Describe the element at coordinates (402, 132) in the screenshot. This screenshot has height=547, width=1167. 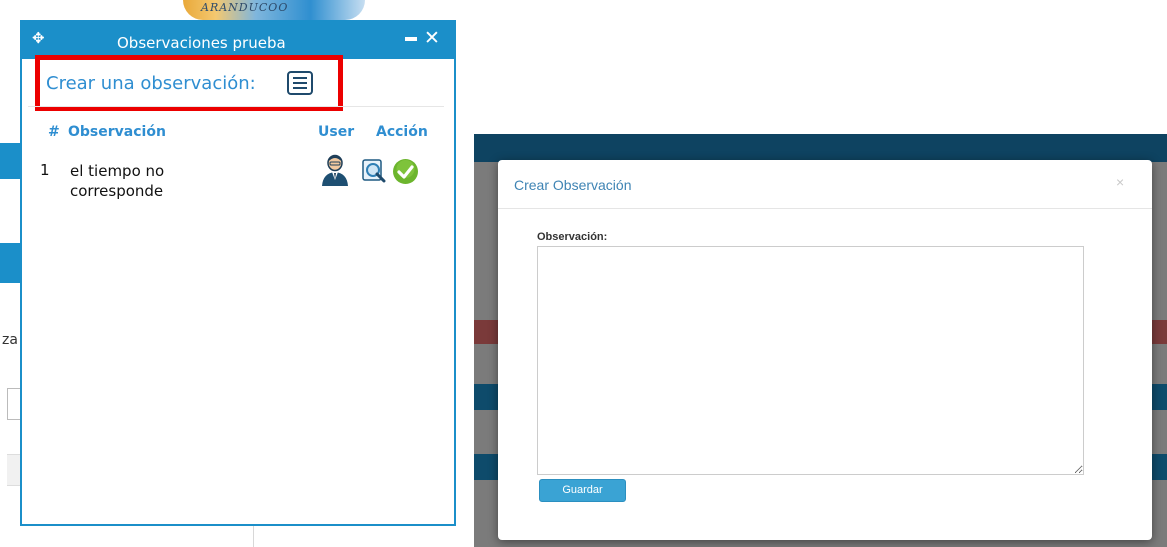
I see `column-header-action: Acción` at that location.